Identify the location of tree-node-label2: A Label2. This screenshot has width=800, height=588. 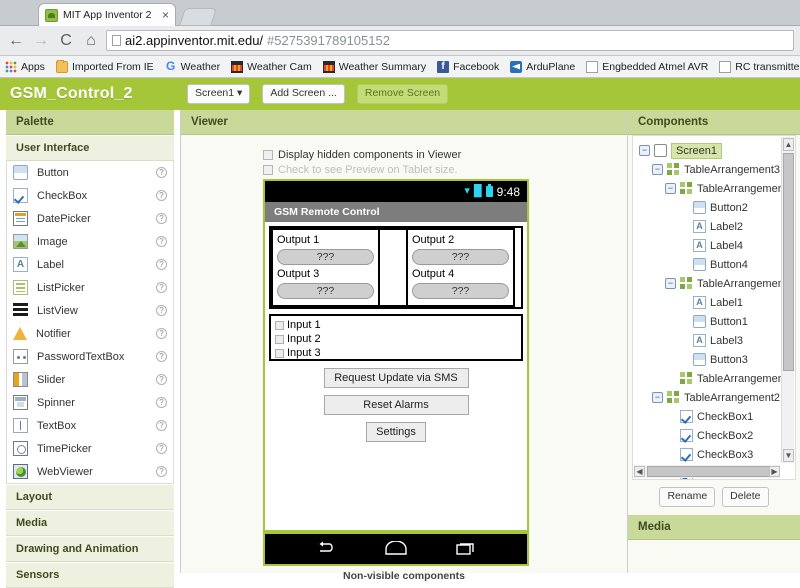
(717, 226).